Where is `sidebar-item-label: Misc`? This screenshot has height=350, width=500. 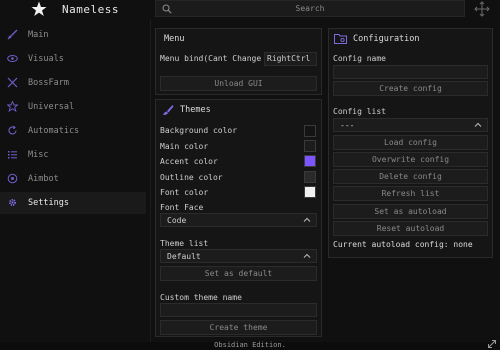
sidebar-item-label: Misc is located at coordinates (38, 155).